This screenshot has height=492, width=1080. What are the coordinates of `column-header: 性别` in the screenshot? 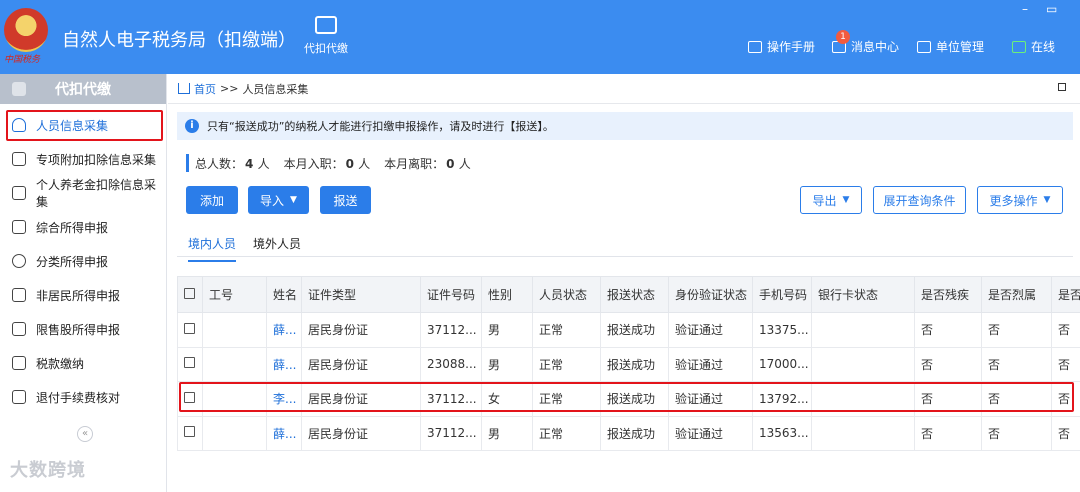 It's located at (507, 294).